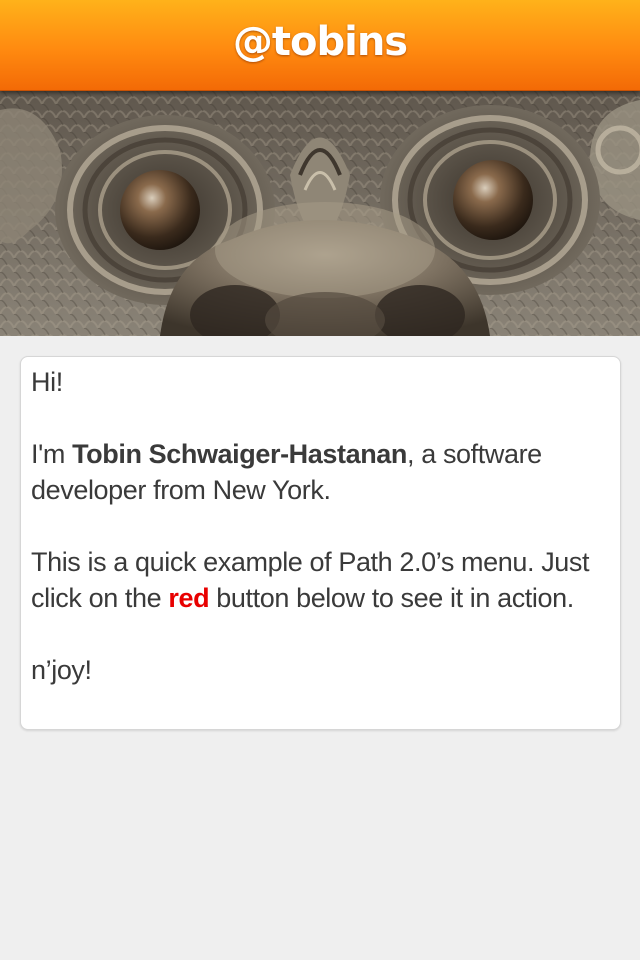 Image resolution: width=640 pixels, height=960 pixels. What do you see at coordinates (189, 598) in the screenshot?
I see `red-highlight-text: red` at bounding box center [189, 598].